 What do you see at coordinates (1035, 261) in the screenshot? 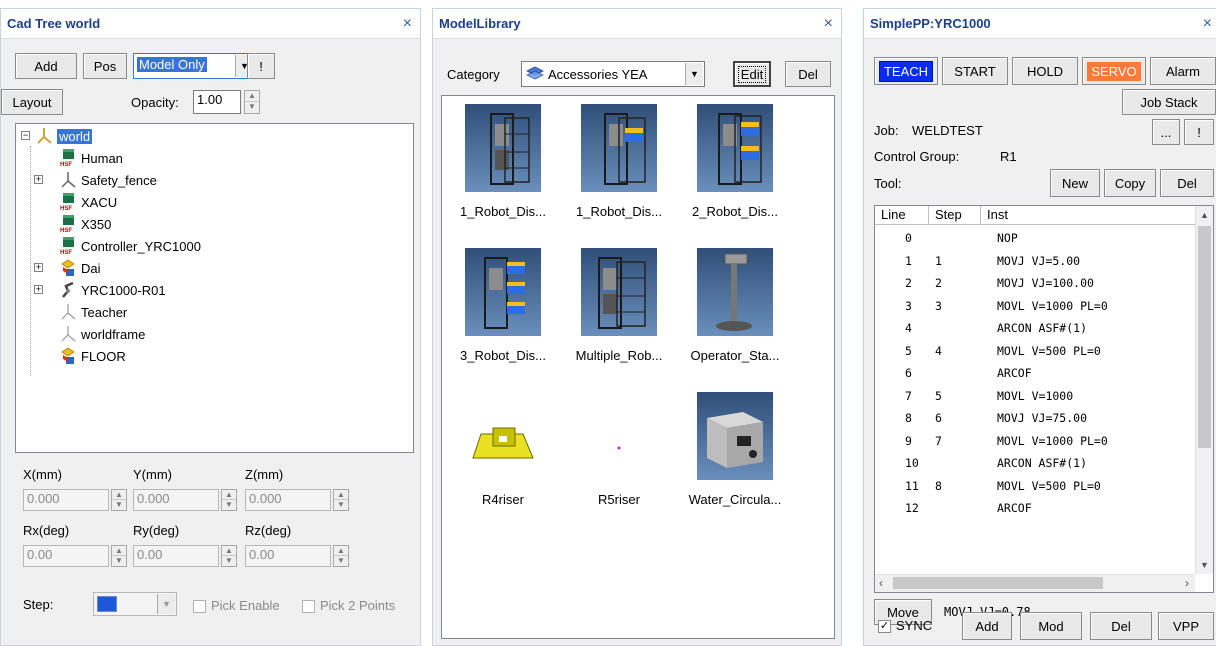
I see `table-row: 1 1 MOVJ VJ=5.00` at bounding box center [1035, 261].